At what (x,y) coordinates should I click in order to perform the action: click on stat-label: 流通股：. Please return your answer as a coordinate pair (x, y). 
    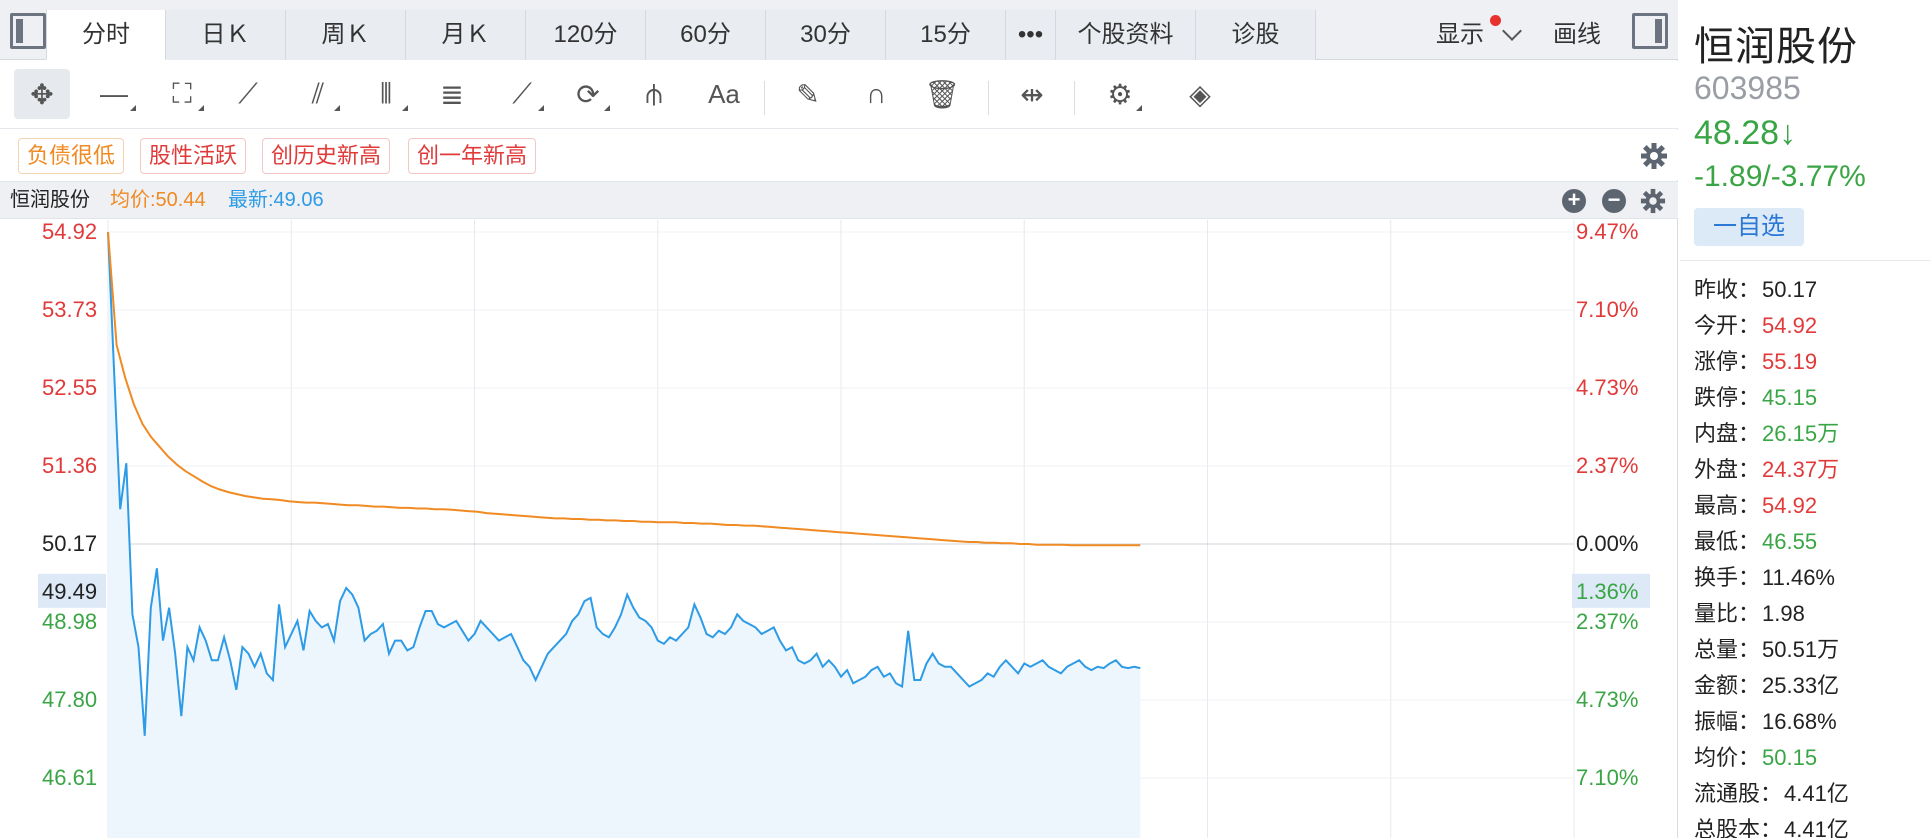
    Looking at the image, I should click on (1738, 793).